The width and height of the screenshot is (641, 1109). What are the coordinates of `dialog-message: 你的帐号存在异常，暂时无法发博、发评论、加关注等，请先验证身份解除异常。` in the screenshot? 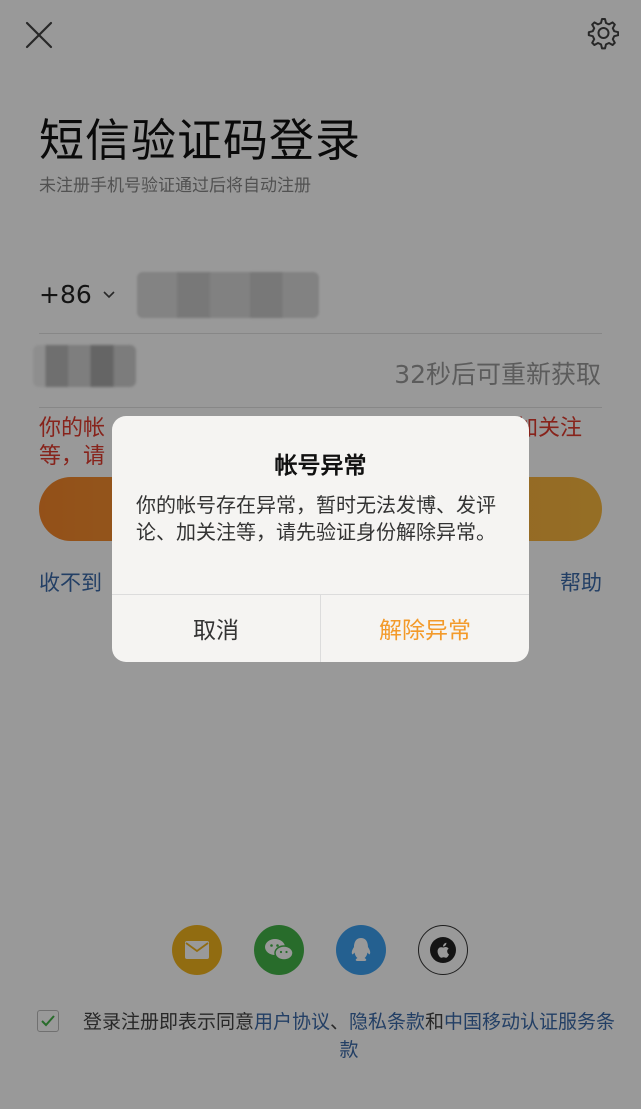 It's located at (316, 518).